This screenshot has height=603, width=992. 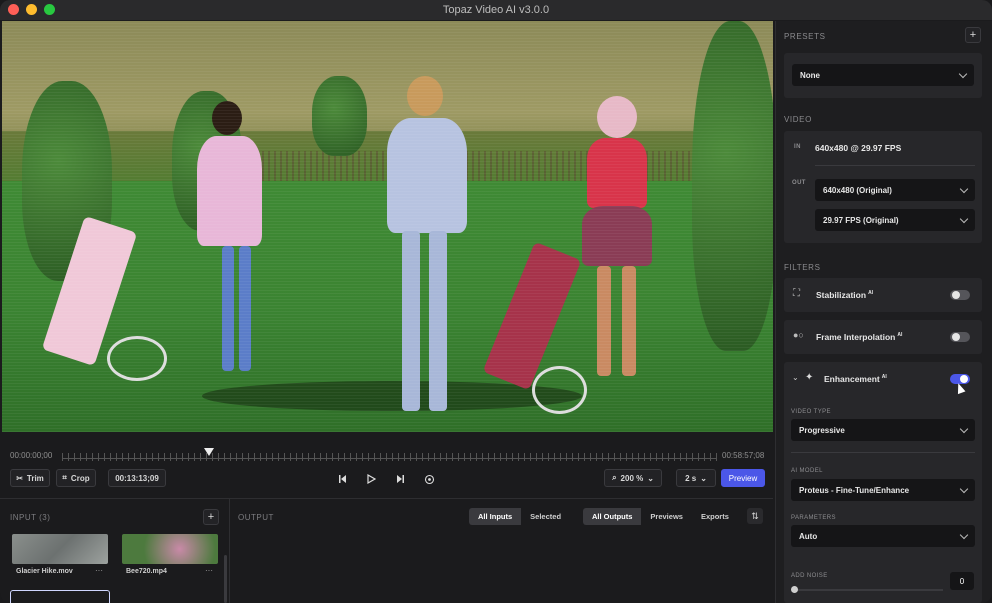 What do you see at coordinates (64, 477) in the screenshot?
I see `crop-icon: ⌗` at bounding box center [64, 477].